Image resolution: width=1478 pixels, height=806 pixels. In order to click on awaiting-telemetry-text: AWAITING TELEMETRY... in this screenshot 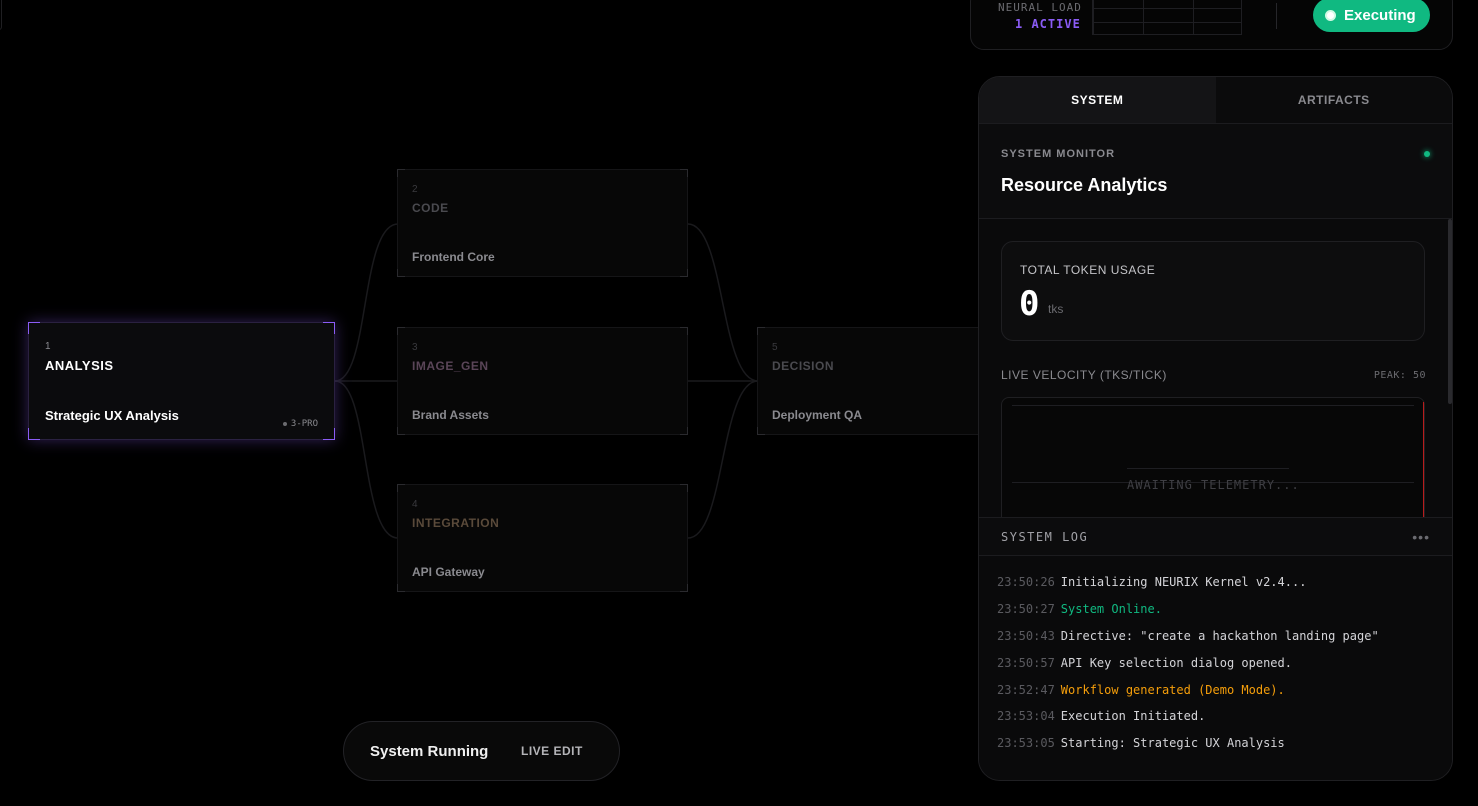, I will do `click(1213, 485)`.